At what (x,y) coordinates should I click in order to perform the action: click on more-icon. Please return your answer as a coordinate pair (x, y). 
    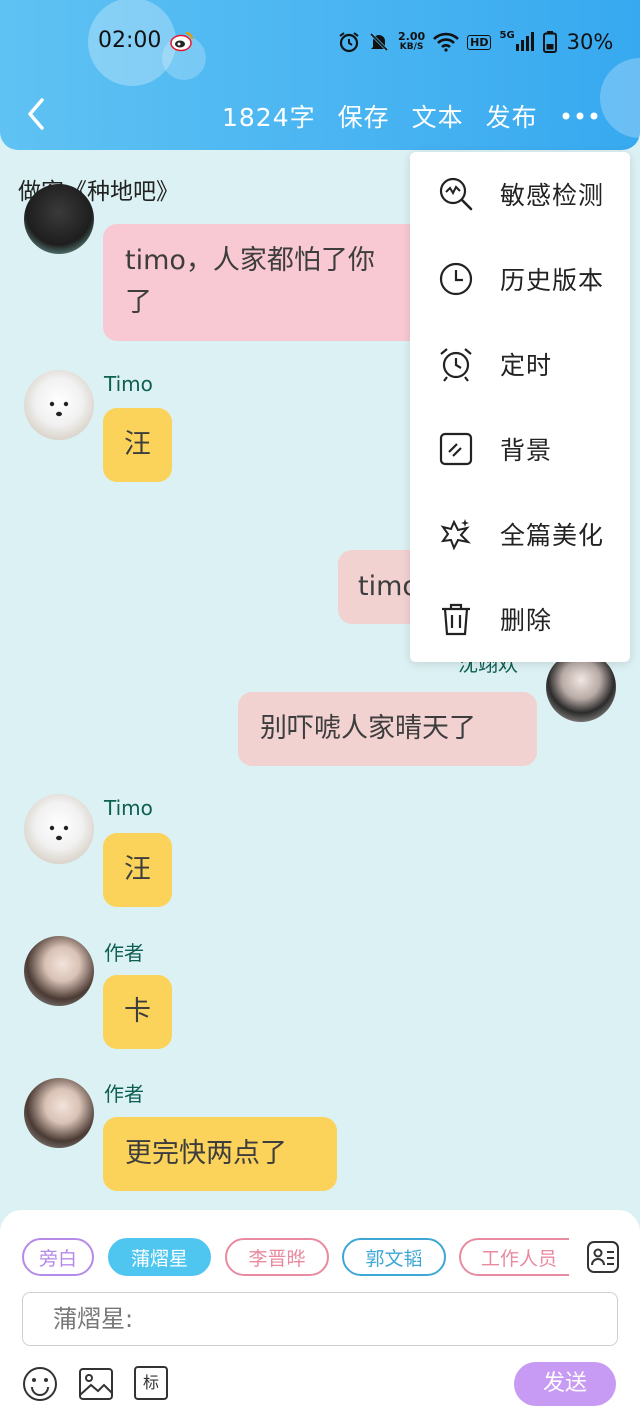
    Looking at the image, I should click on (580, 116).